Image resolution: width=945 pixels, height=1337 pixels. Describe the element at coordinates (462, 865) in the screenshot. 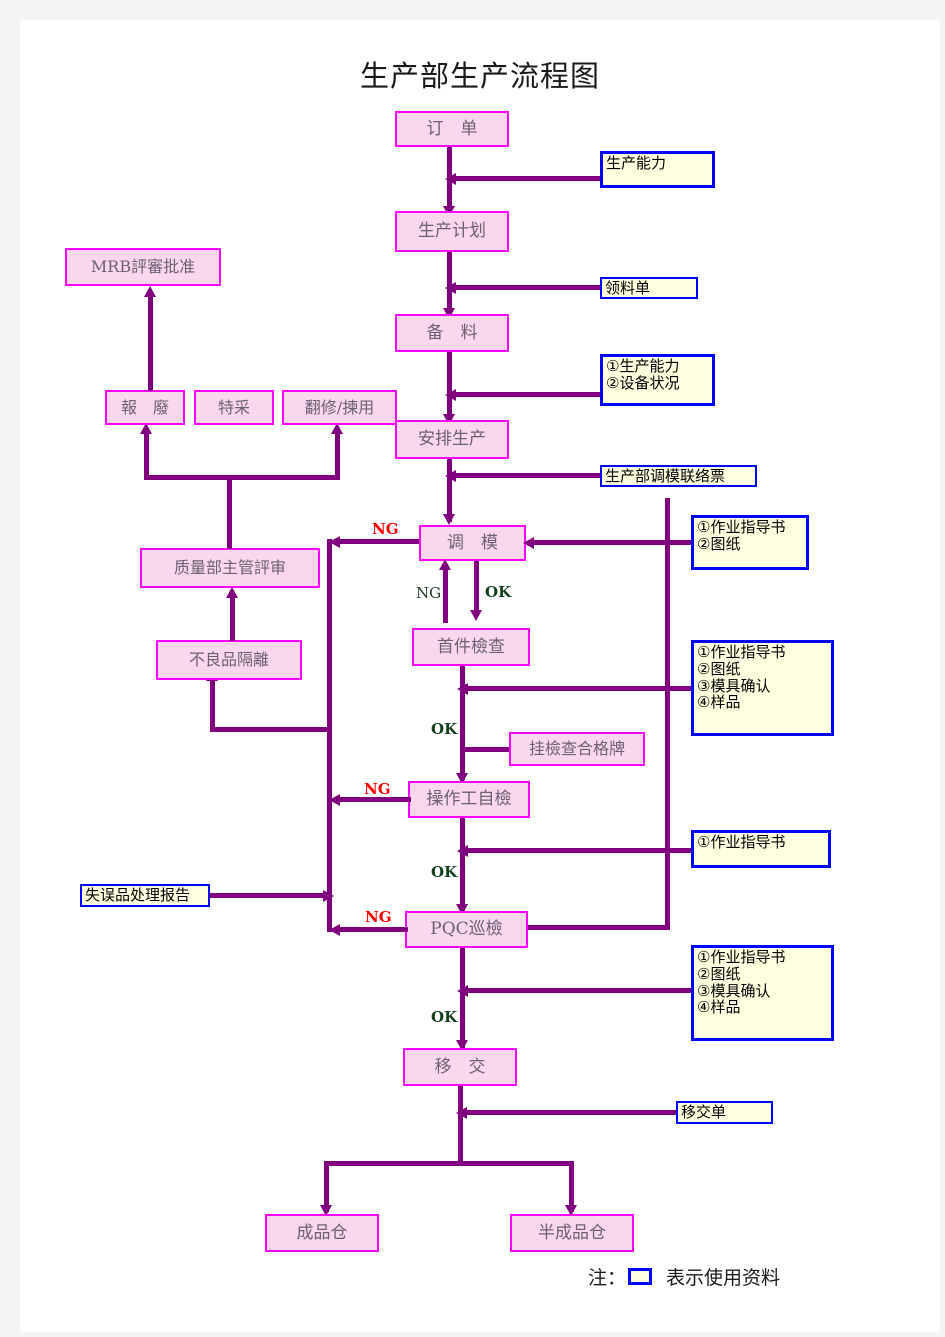

I see `connector-operator-to-pqc` at that location.